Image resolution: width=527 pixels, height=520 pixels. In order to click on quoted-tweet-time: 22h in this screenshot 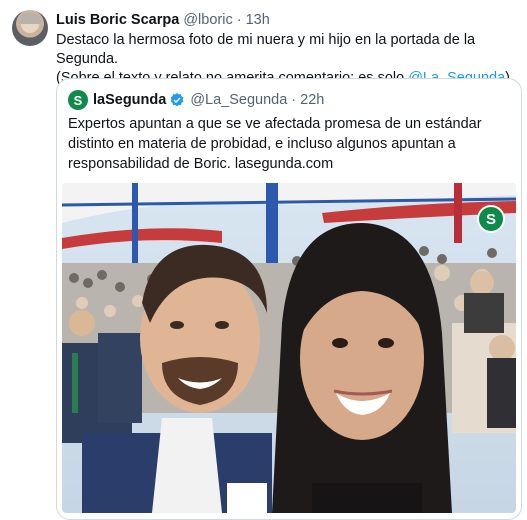, I will do `click(312, 100)`.